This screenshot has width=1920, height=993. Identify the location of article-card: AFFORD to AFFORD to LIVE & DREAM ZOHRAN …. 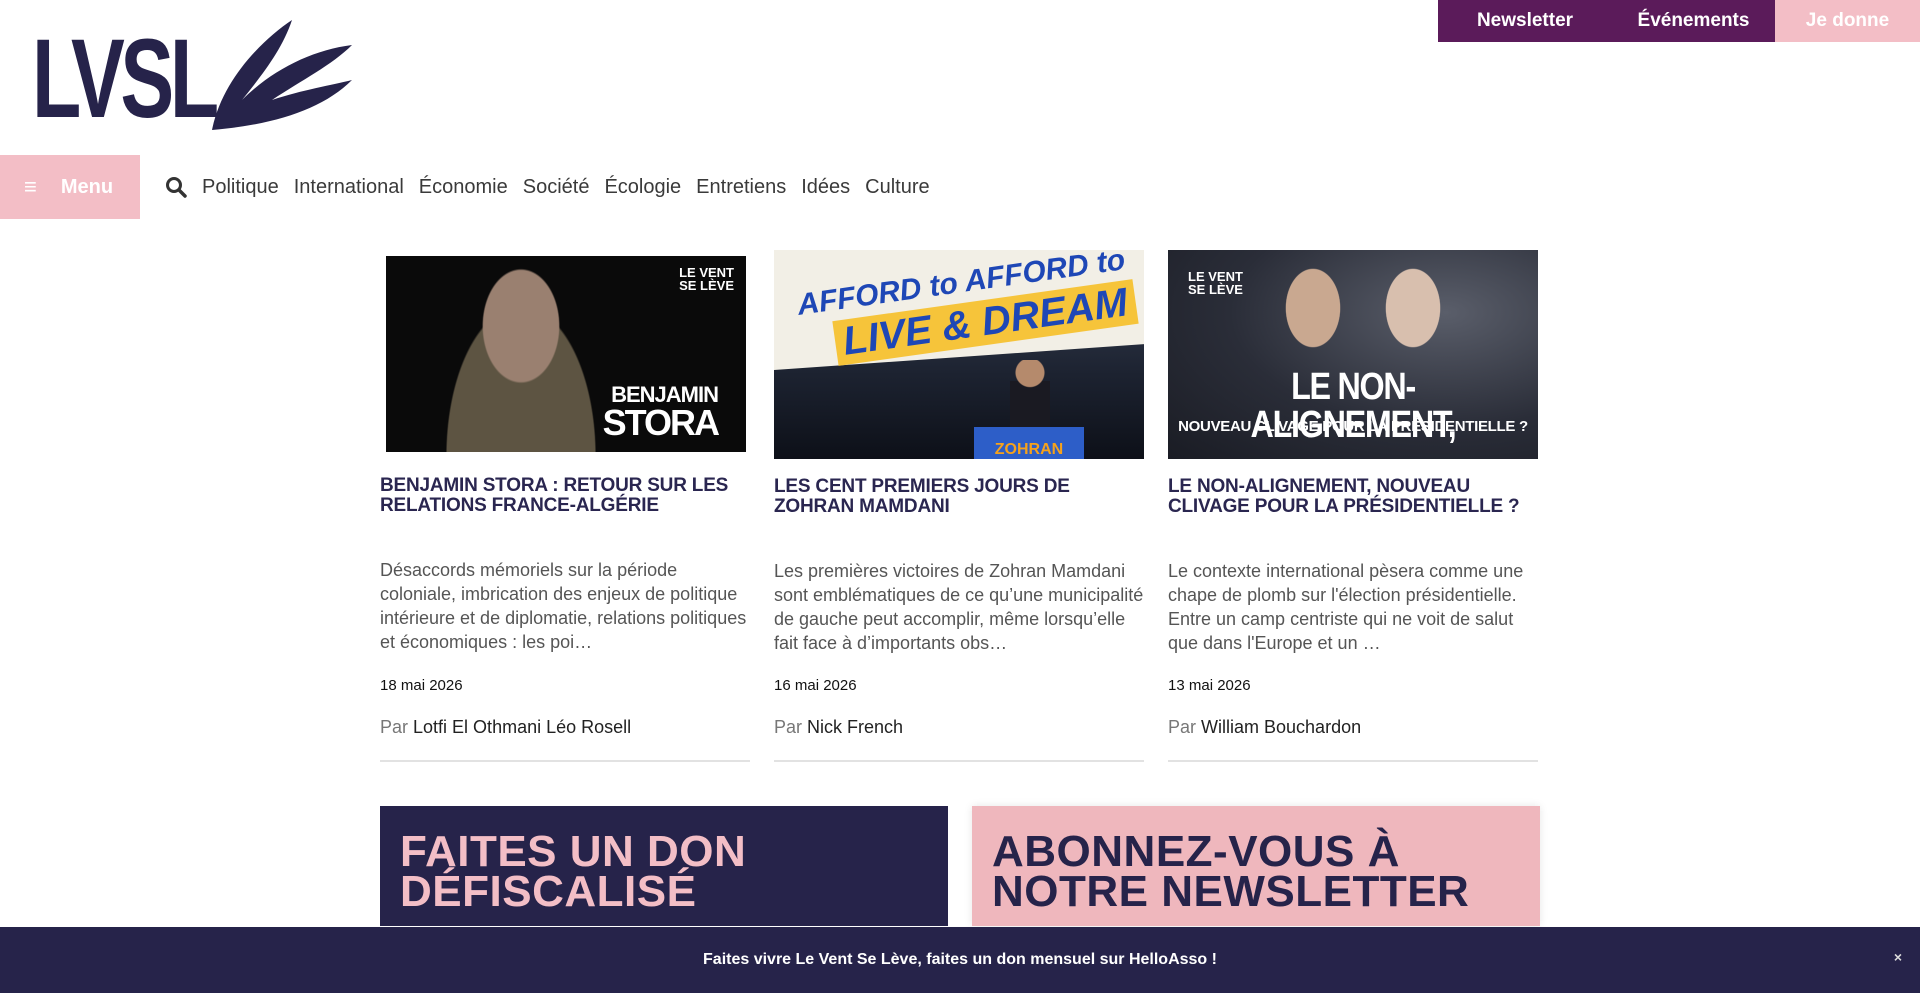
(959, 506).